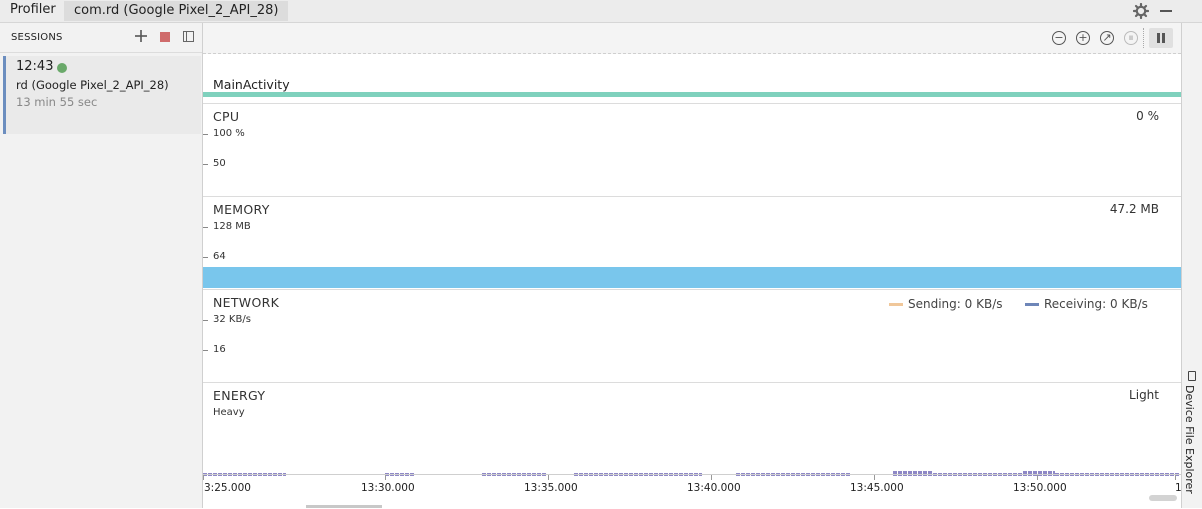 The image size is (1202, 509). Describe the element at coordinates (1189, 439) in the screenshot. I see `device-file-explorer-tab: Device File Explorer` at that location.